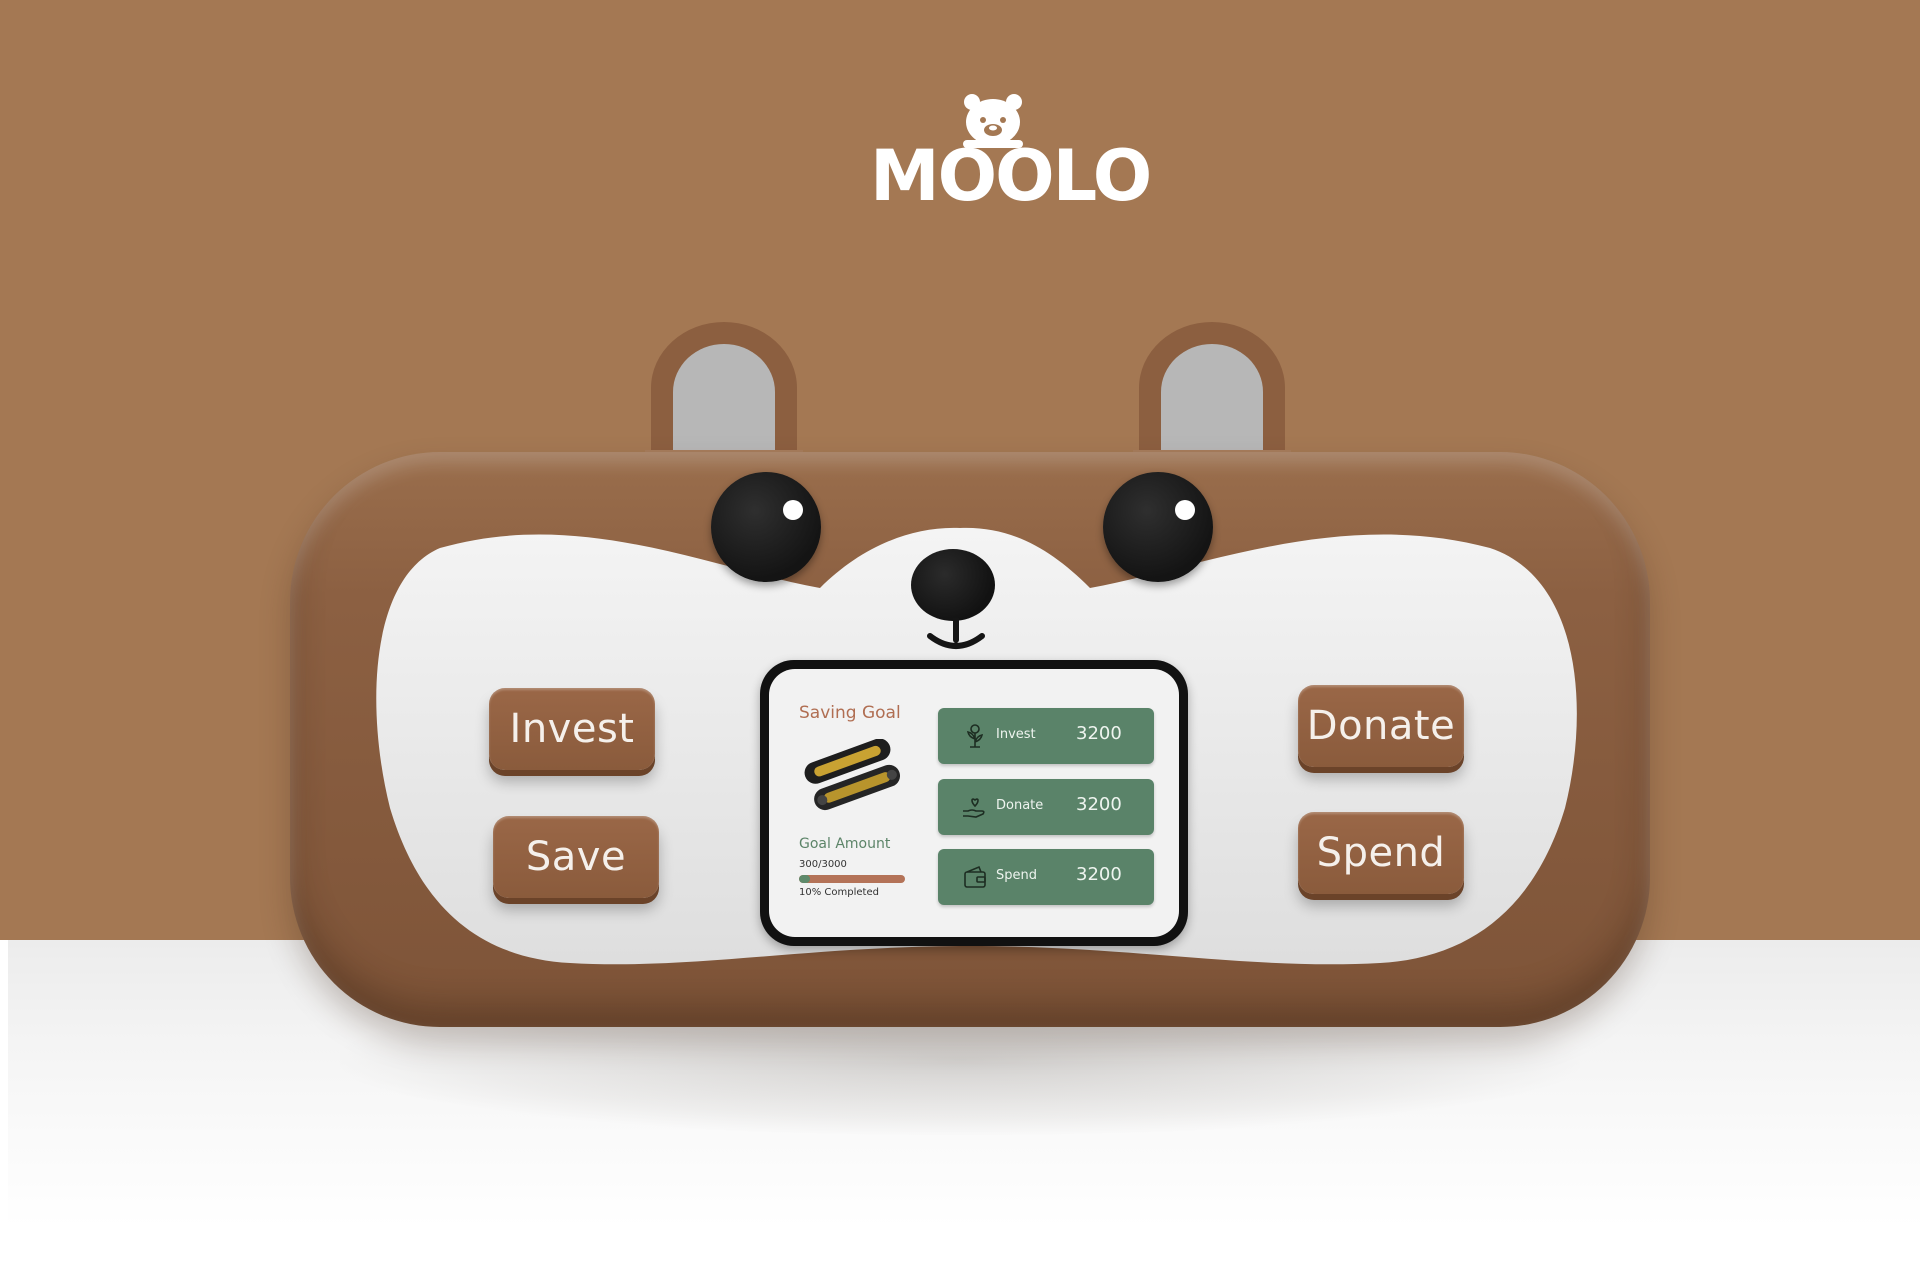 The height and width of the screenshot is (1267, 1920). I want to click on spend-card: Spend 3200, so click(1046, 877).